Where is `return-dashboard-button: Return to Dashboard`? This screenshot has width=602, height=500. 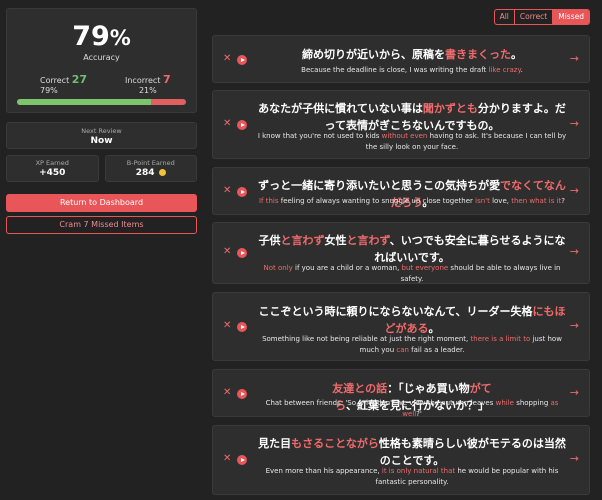
return-dashboard-button: Return to Dashboard is located at coordinates (101, 203).